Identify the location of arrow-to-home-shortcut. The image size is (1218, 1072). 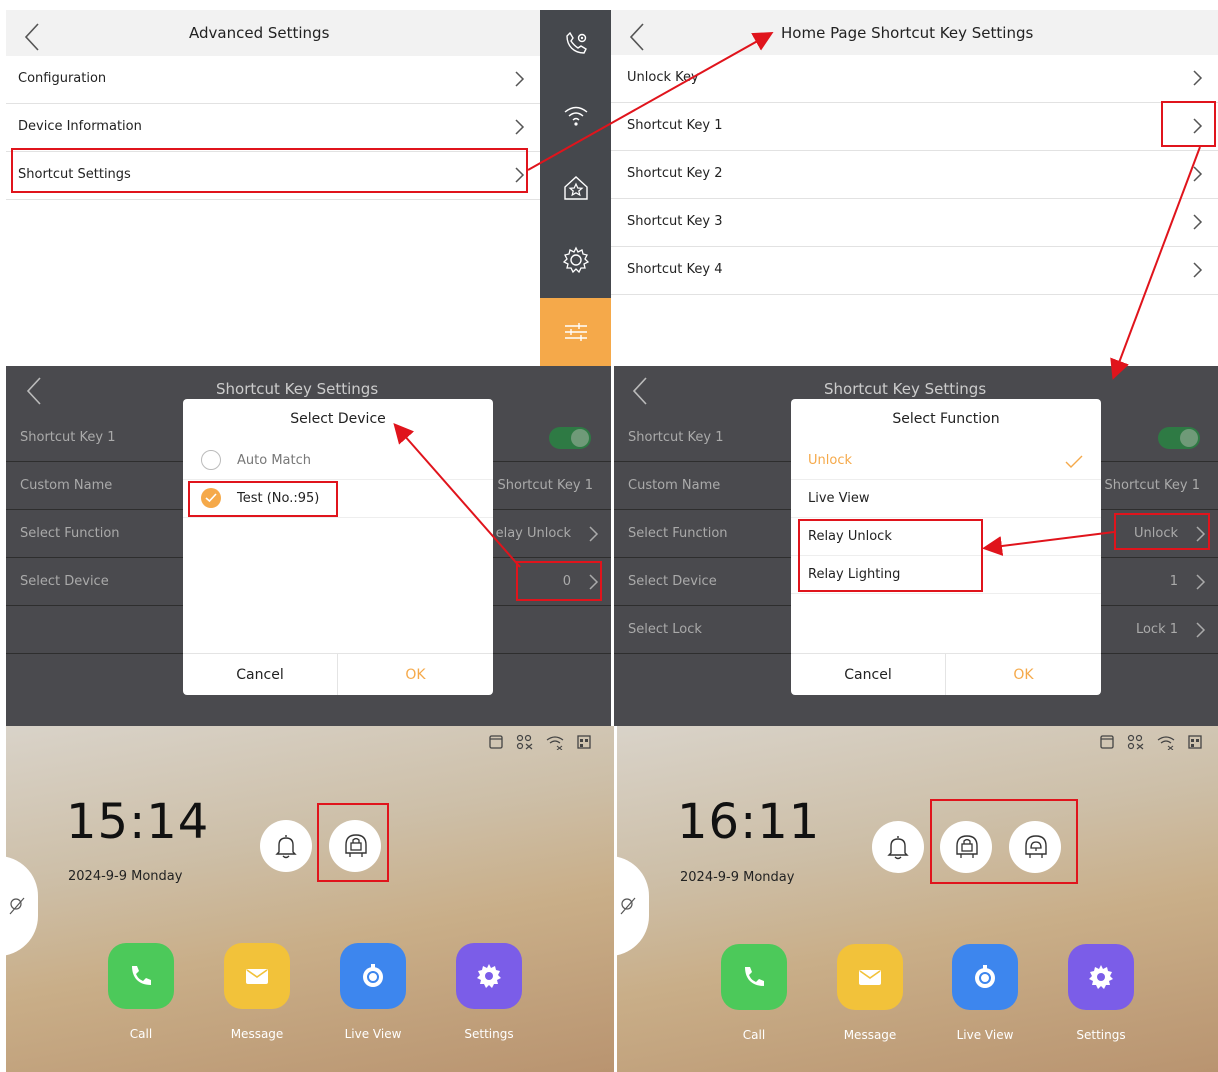
(650, 101).